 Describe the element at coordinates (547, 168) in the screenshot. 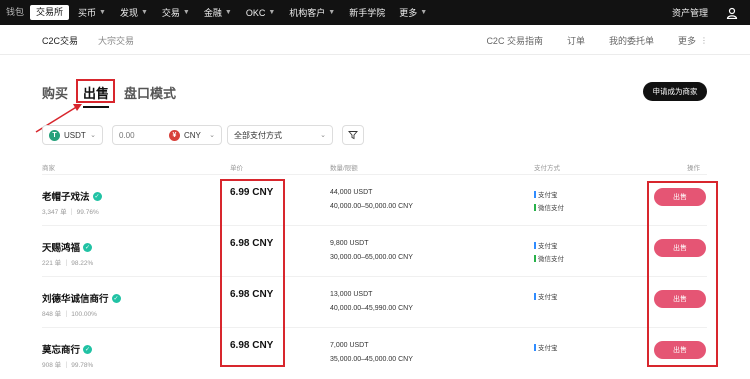

I see `header-payment: 支付方式` at that location.